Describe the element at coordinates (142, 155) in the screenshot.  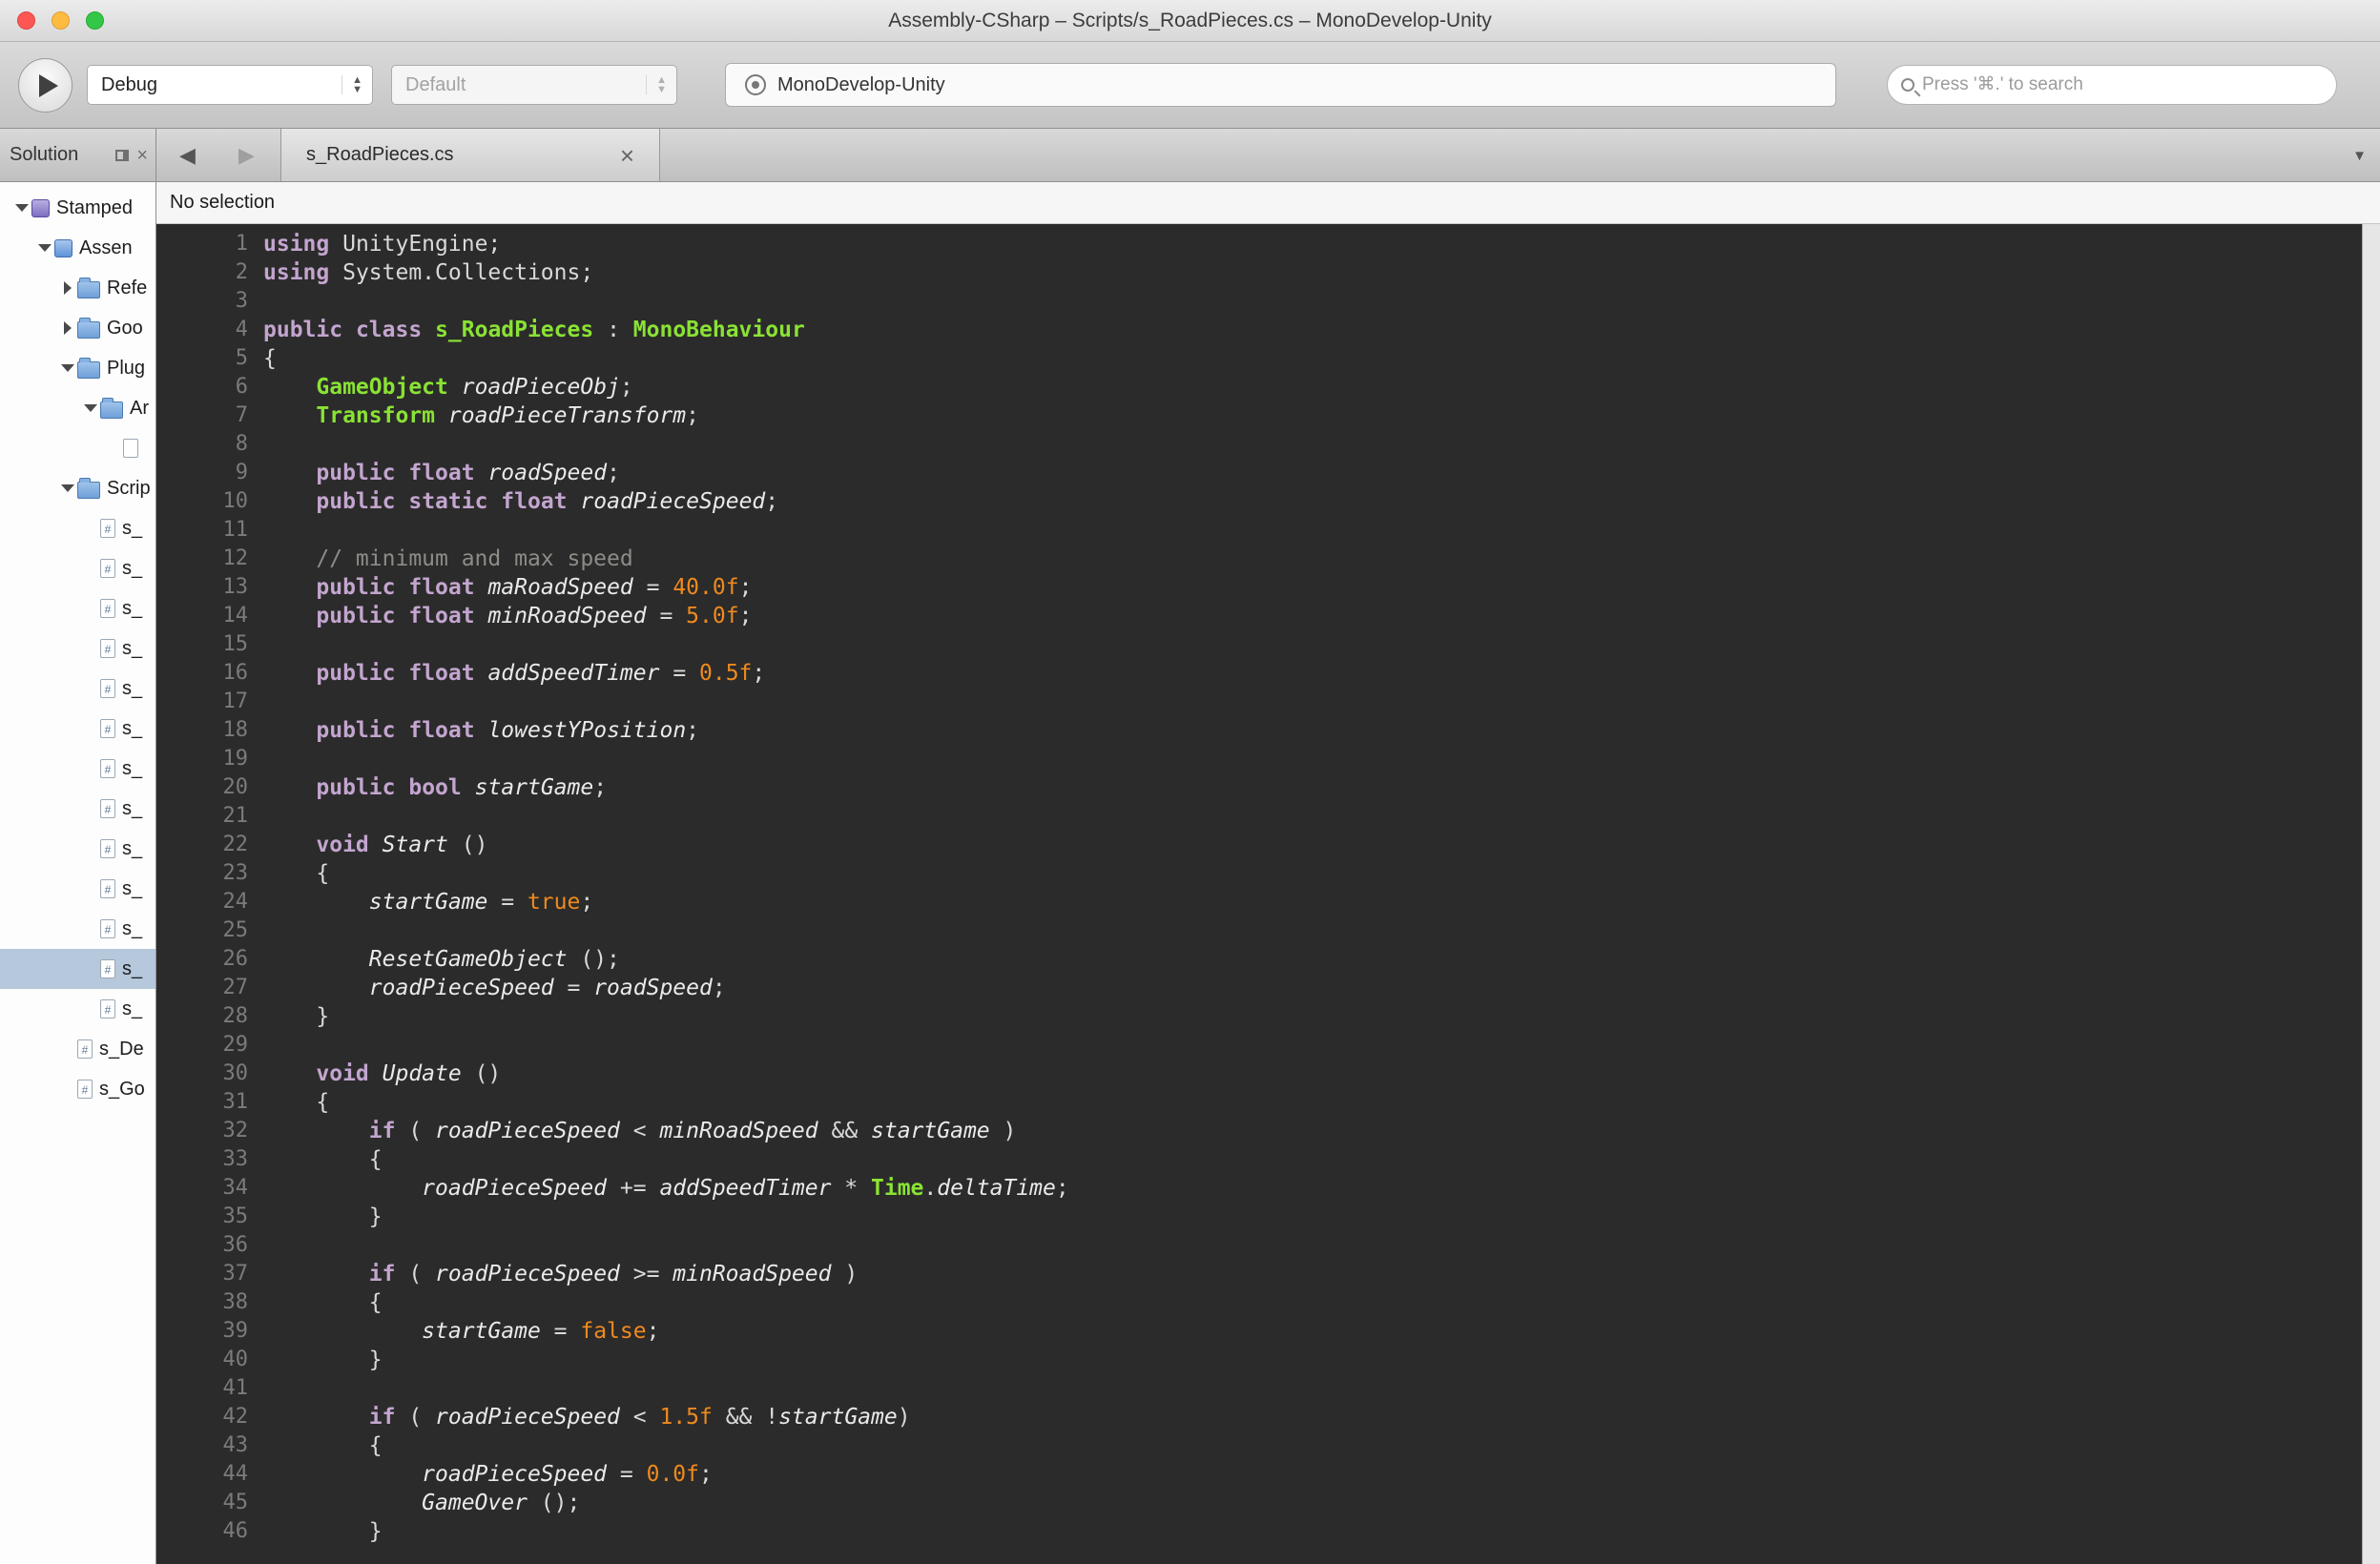
I see `close-panel-icon: ×` at that location.